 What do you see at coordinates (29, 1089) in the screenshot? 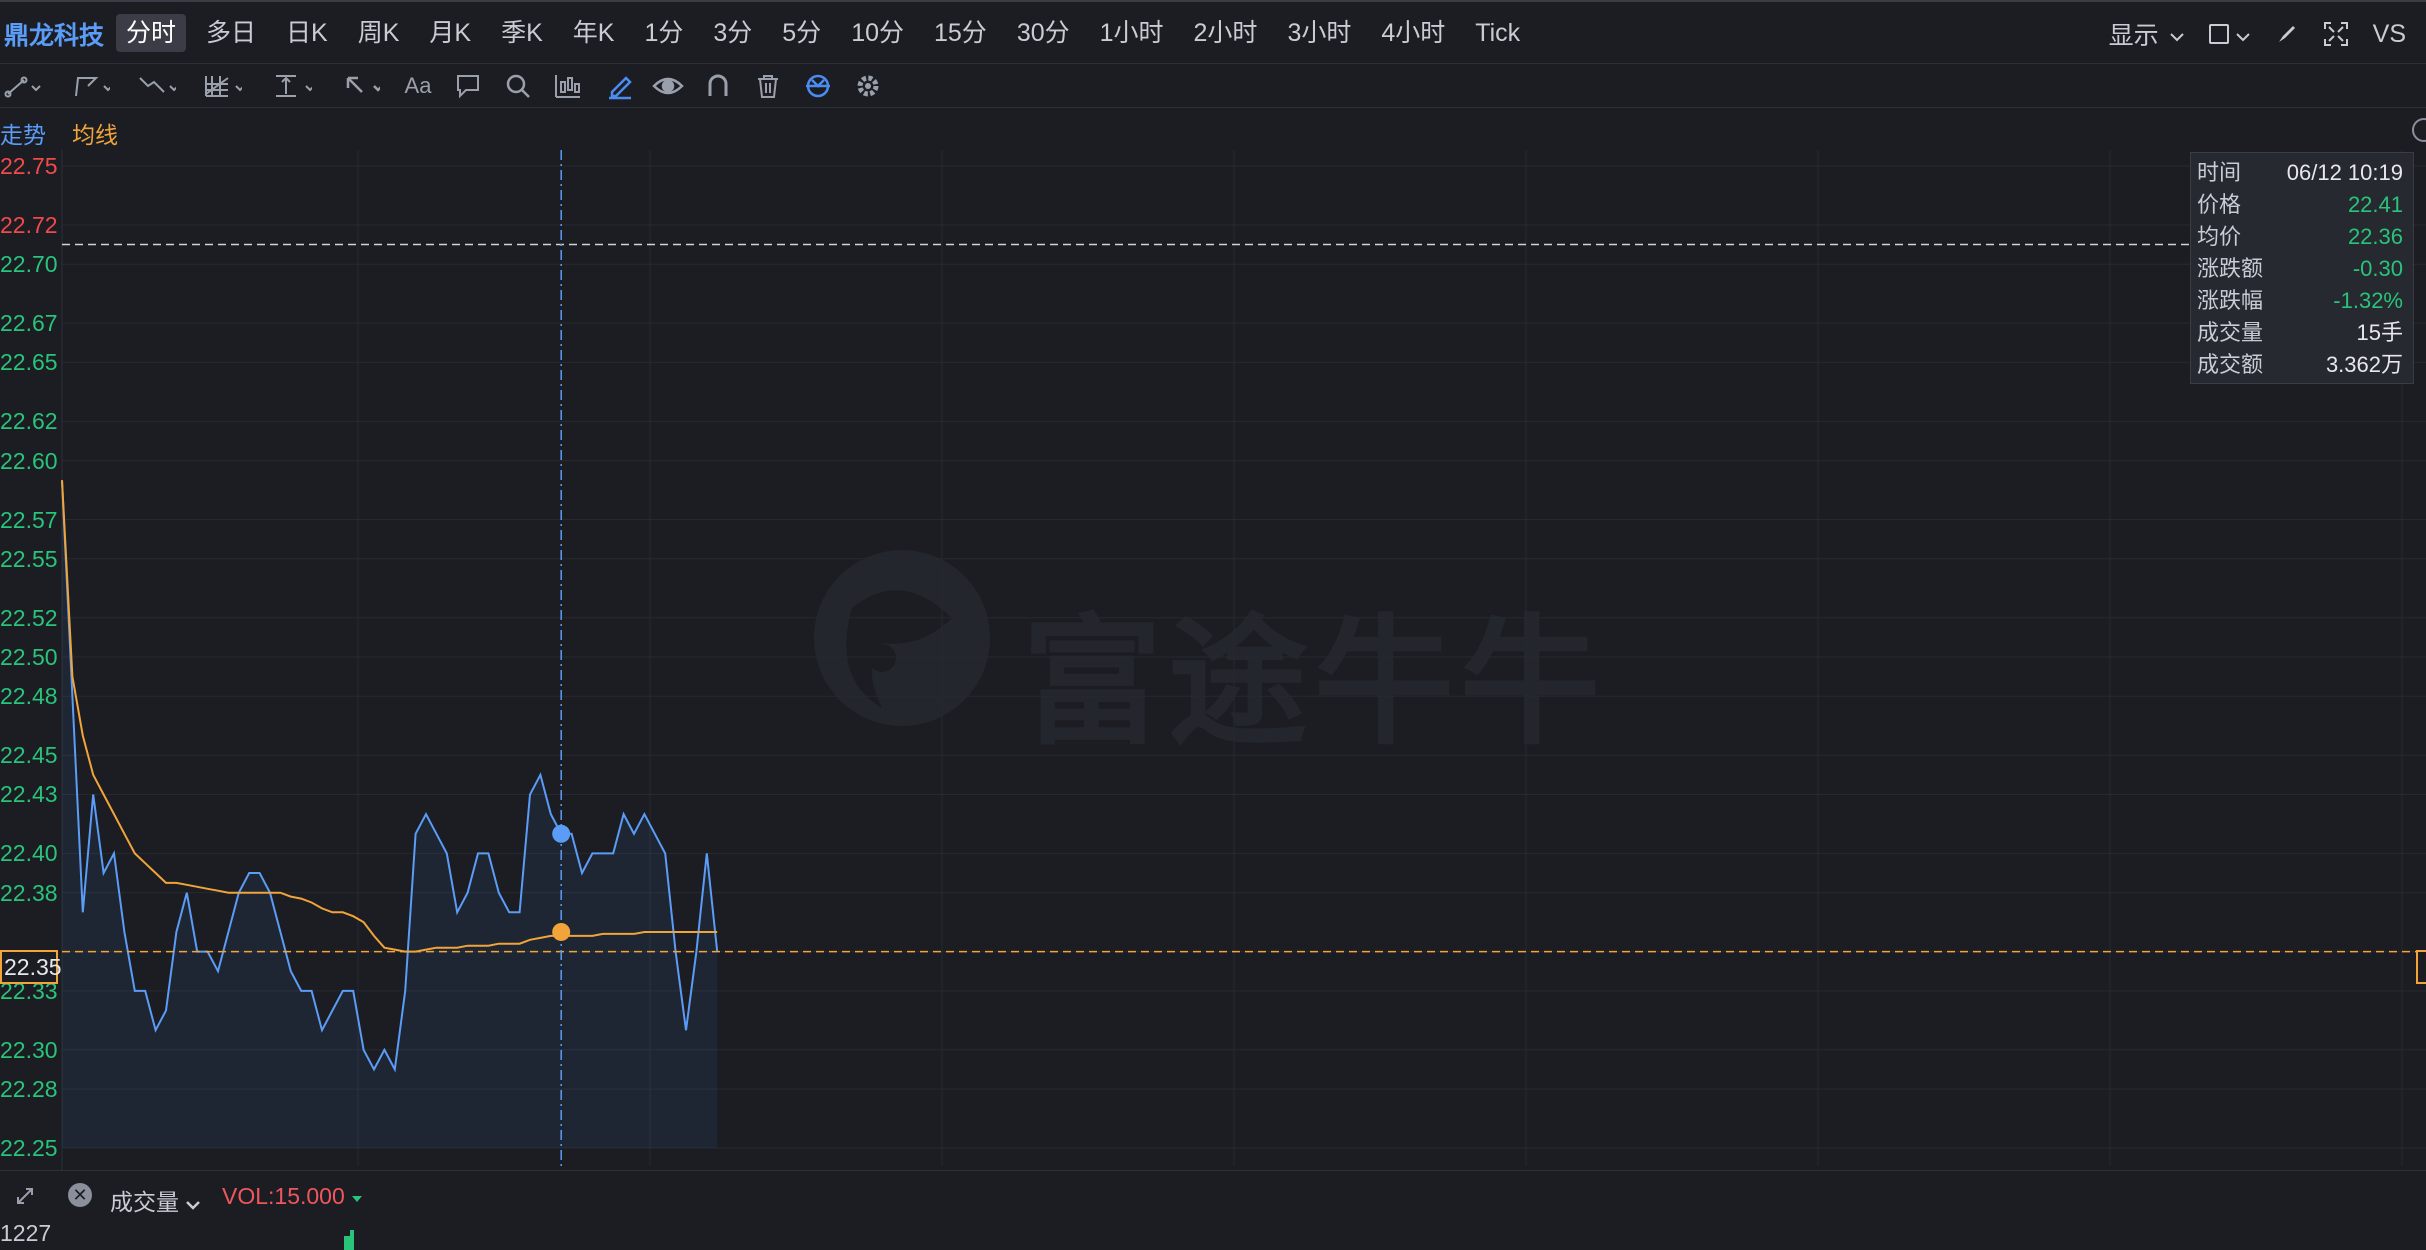
I see `y-axis-label: 22.28` at bounding box center [29, 1089].